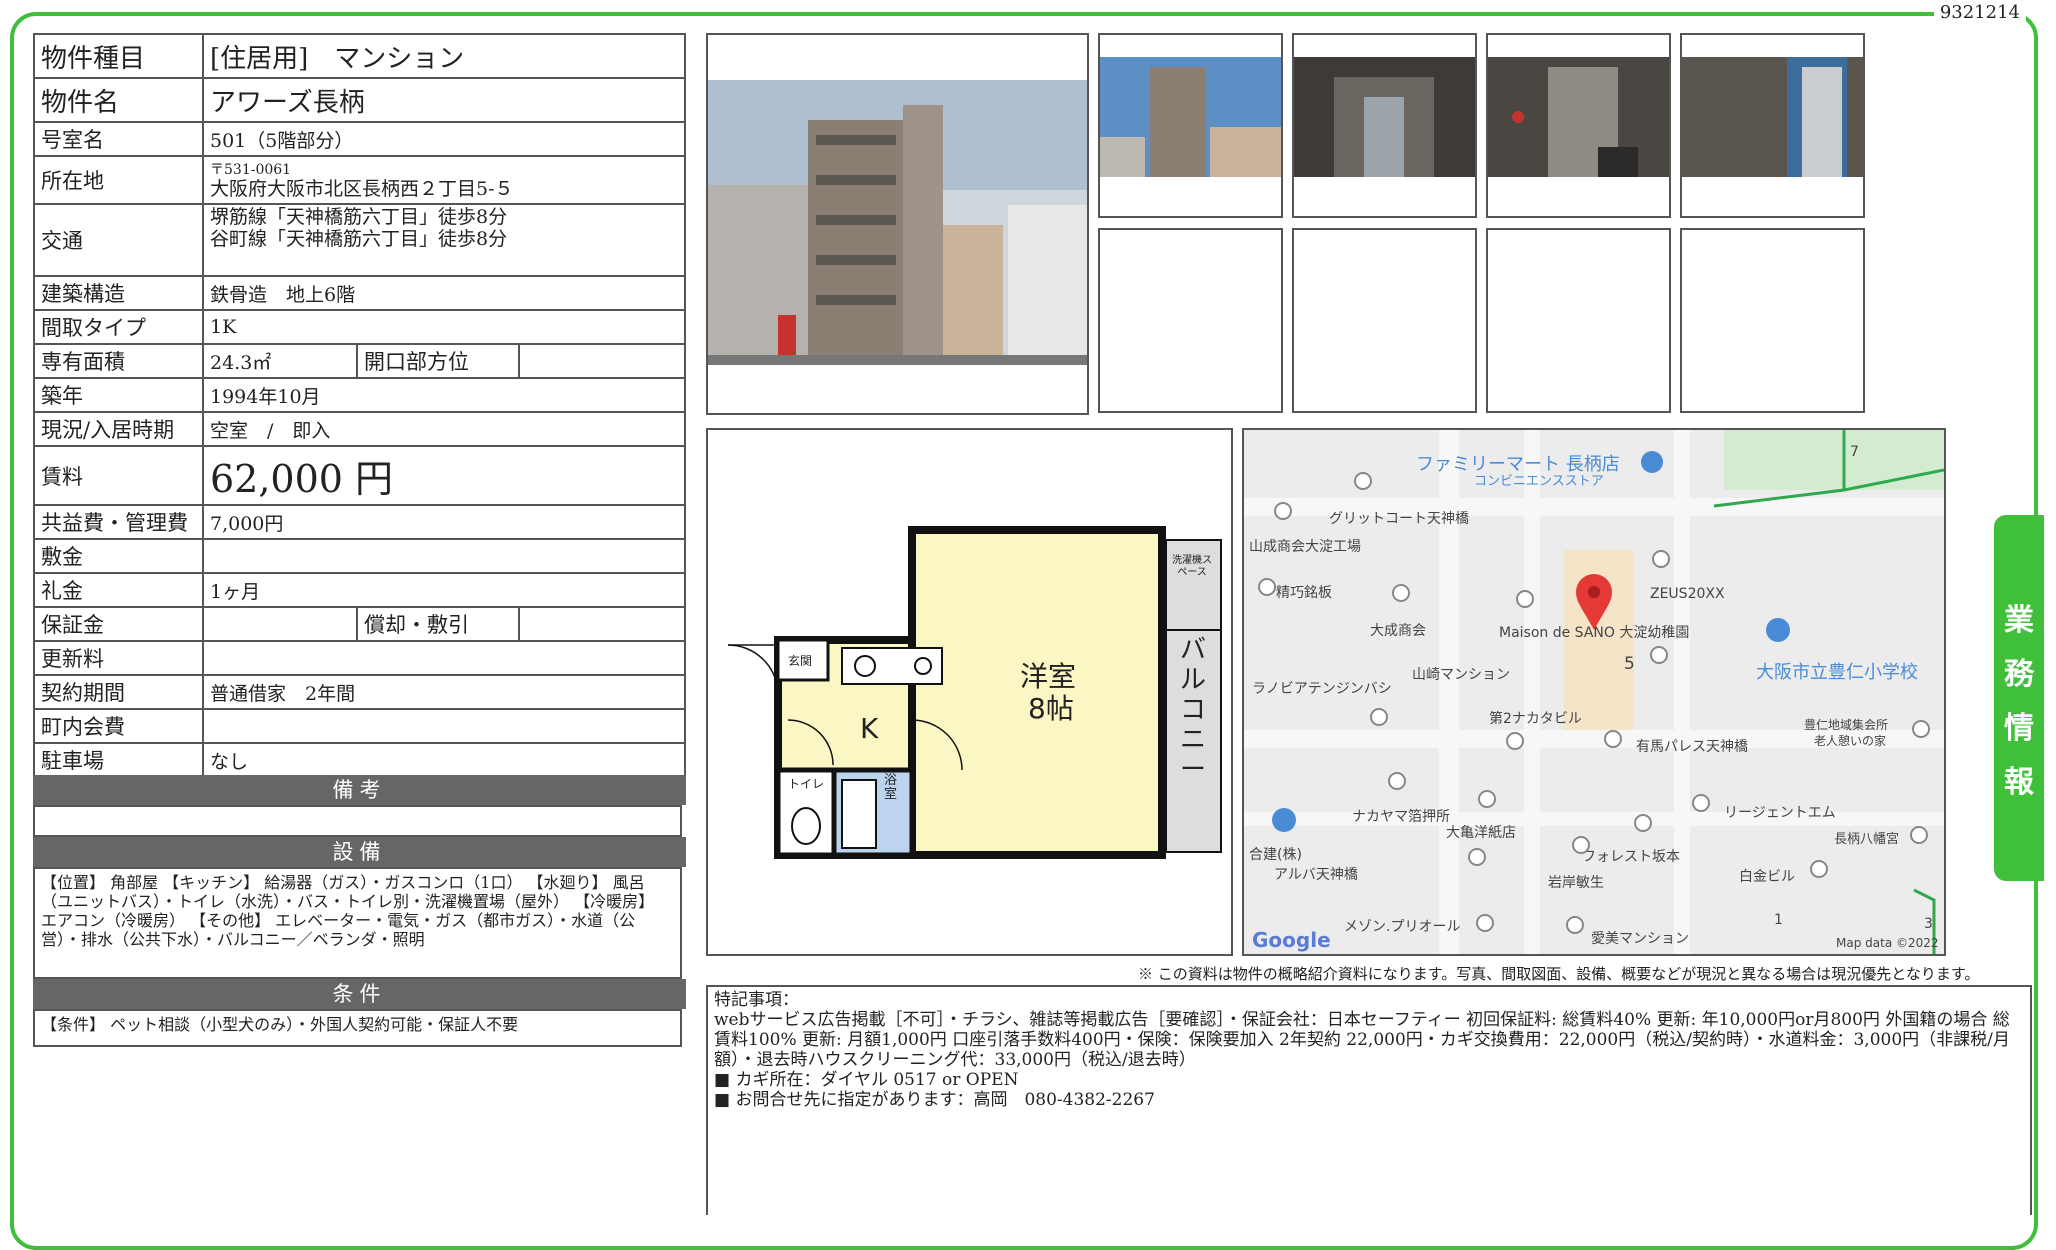 The image size is (2056, 1250). I want to click on tab-char: 務, so click(2019, 674).